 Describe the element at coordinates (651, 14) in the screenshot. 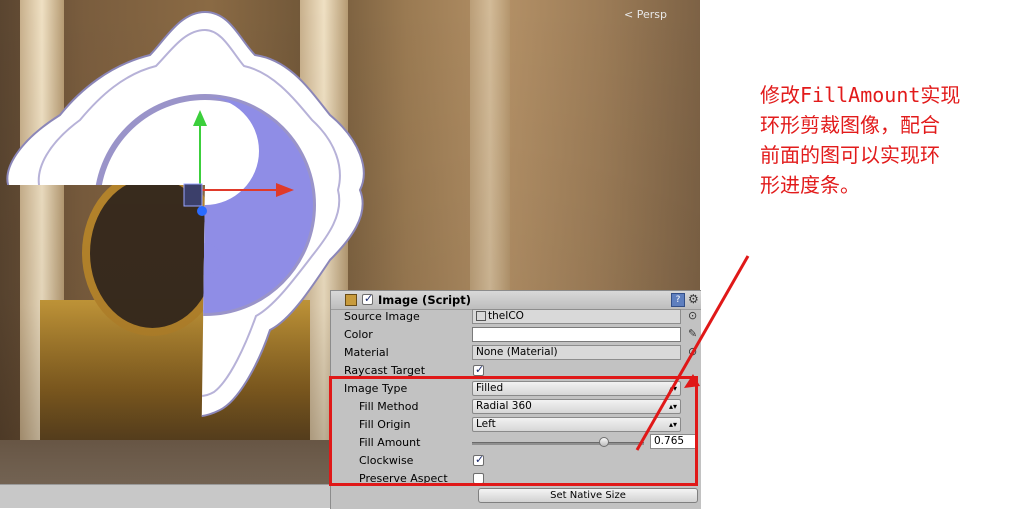

I see `persp-label-text: Persp` at that location.